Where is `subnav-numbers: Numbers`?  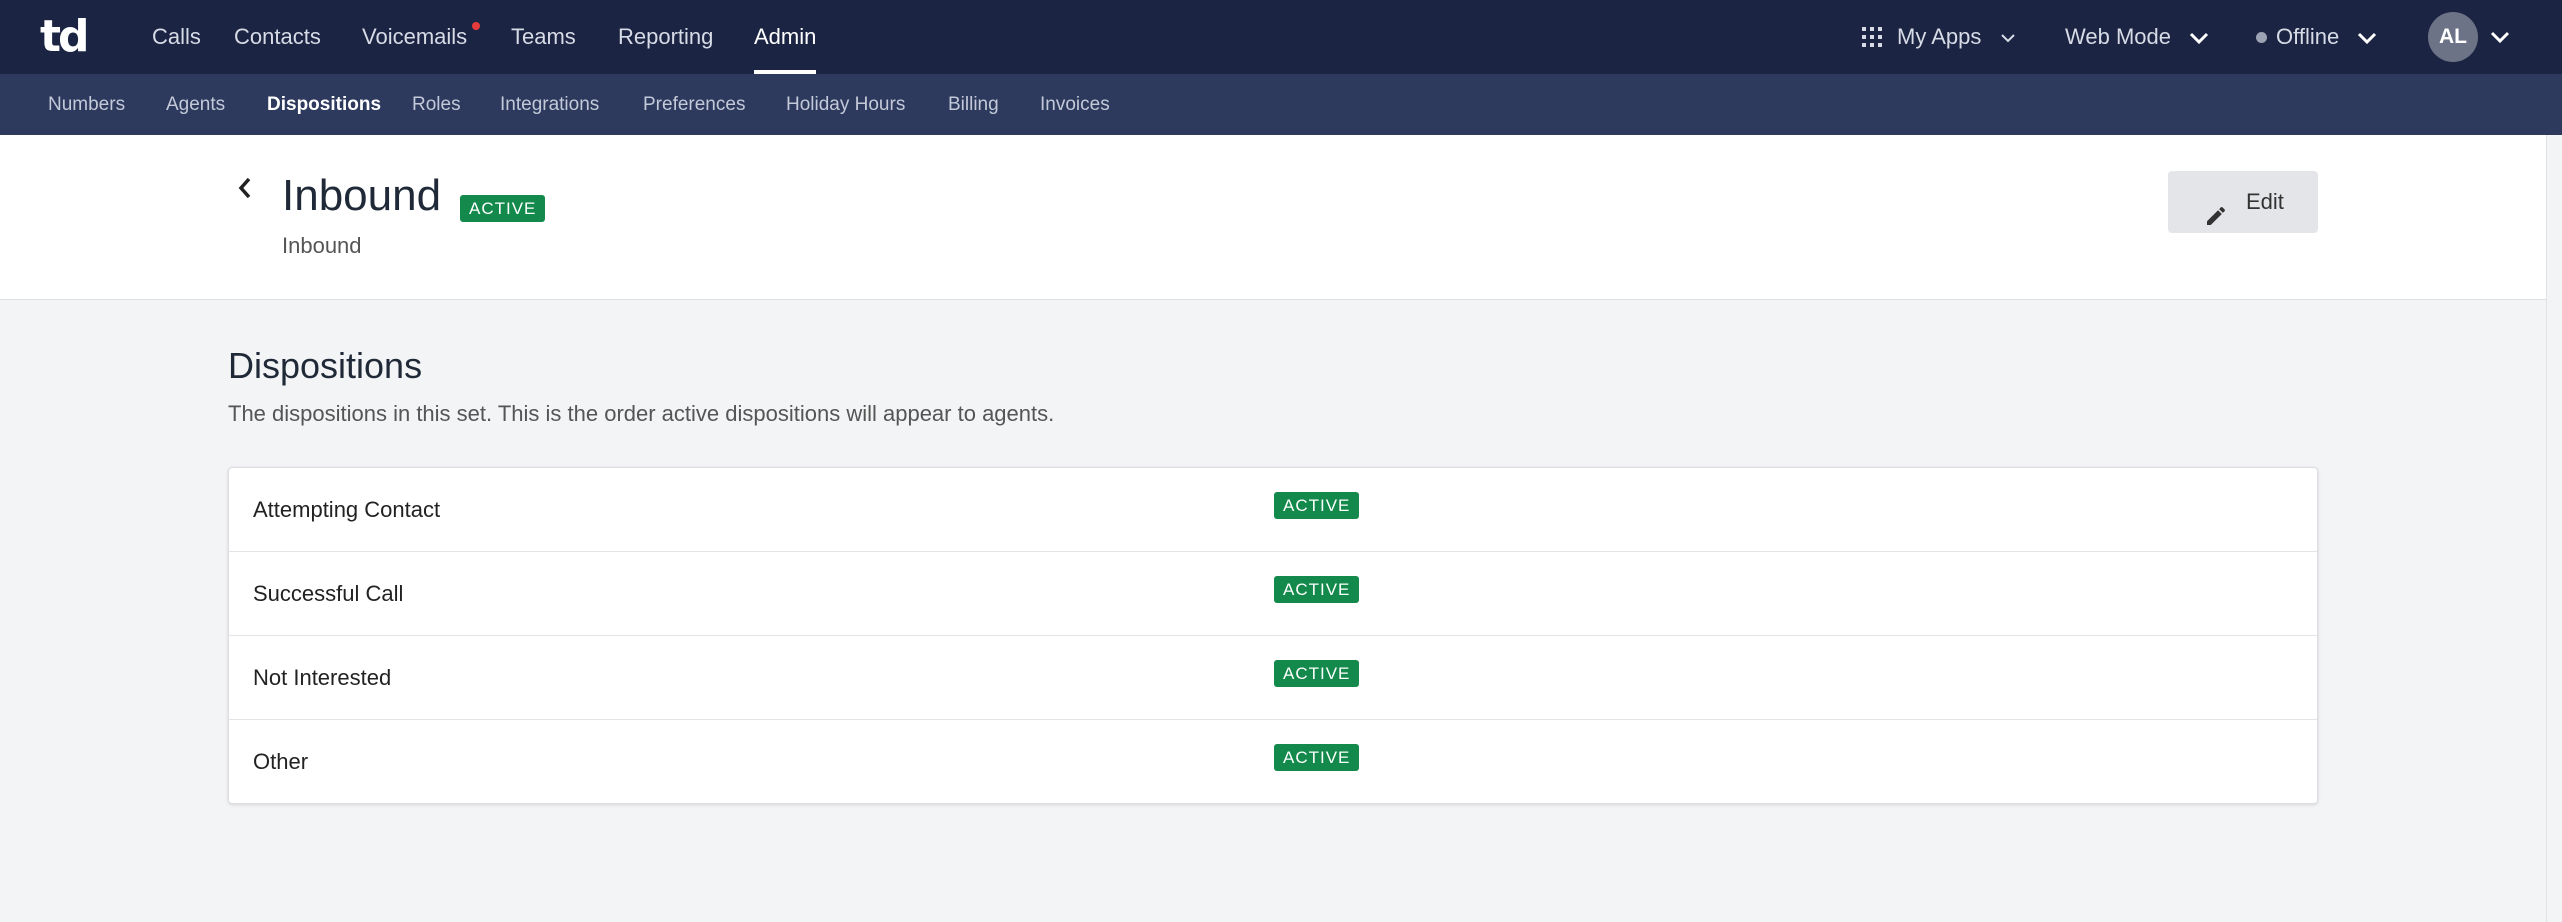 subnav-numbers: Numbers is located at coordinates (86, 104).